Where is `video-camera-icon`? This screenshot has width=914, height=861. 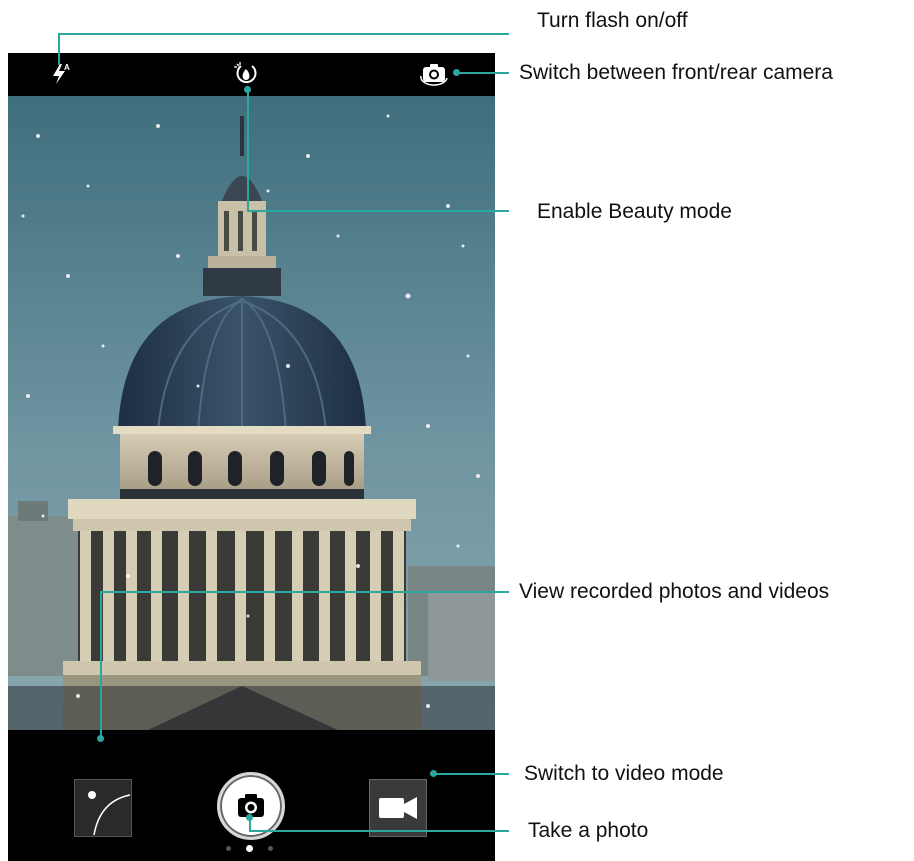
video-camera-icon is located at coordinates (398, 808).